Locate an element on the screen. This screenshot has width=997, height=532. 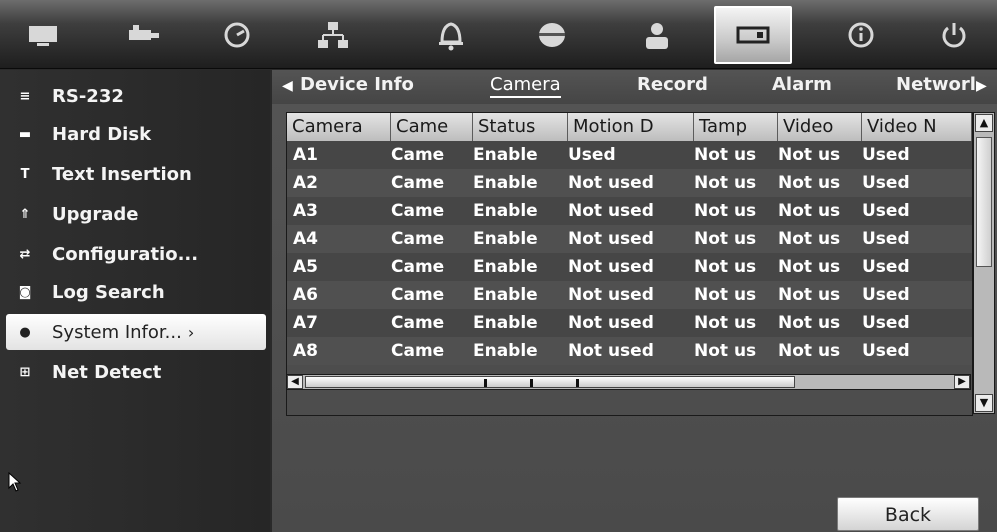
column-header: Status is located at coordinates (520, 127).